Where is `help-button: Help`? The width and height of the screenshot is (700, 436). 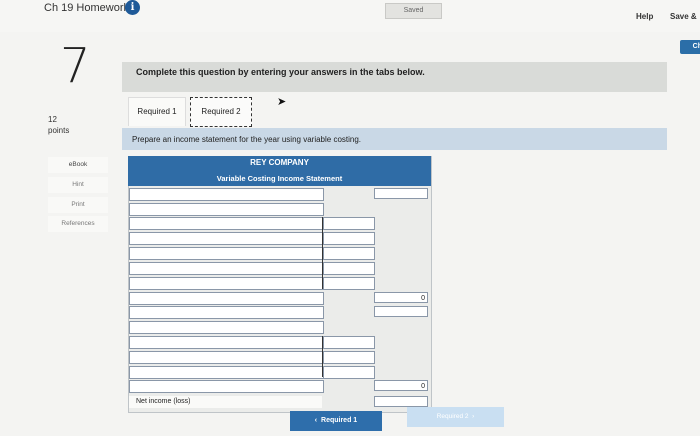 help-button: Help is located at coordinates (644, 16).